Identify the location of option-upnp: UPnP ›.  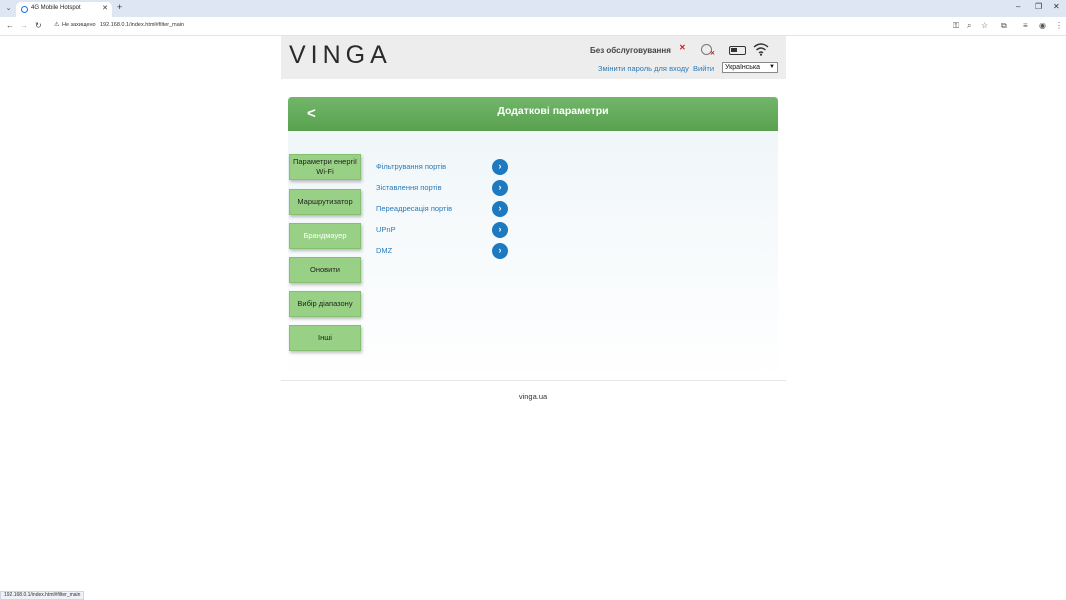
(442, 230).